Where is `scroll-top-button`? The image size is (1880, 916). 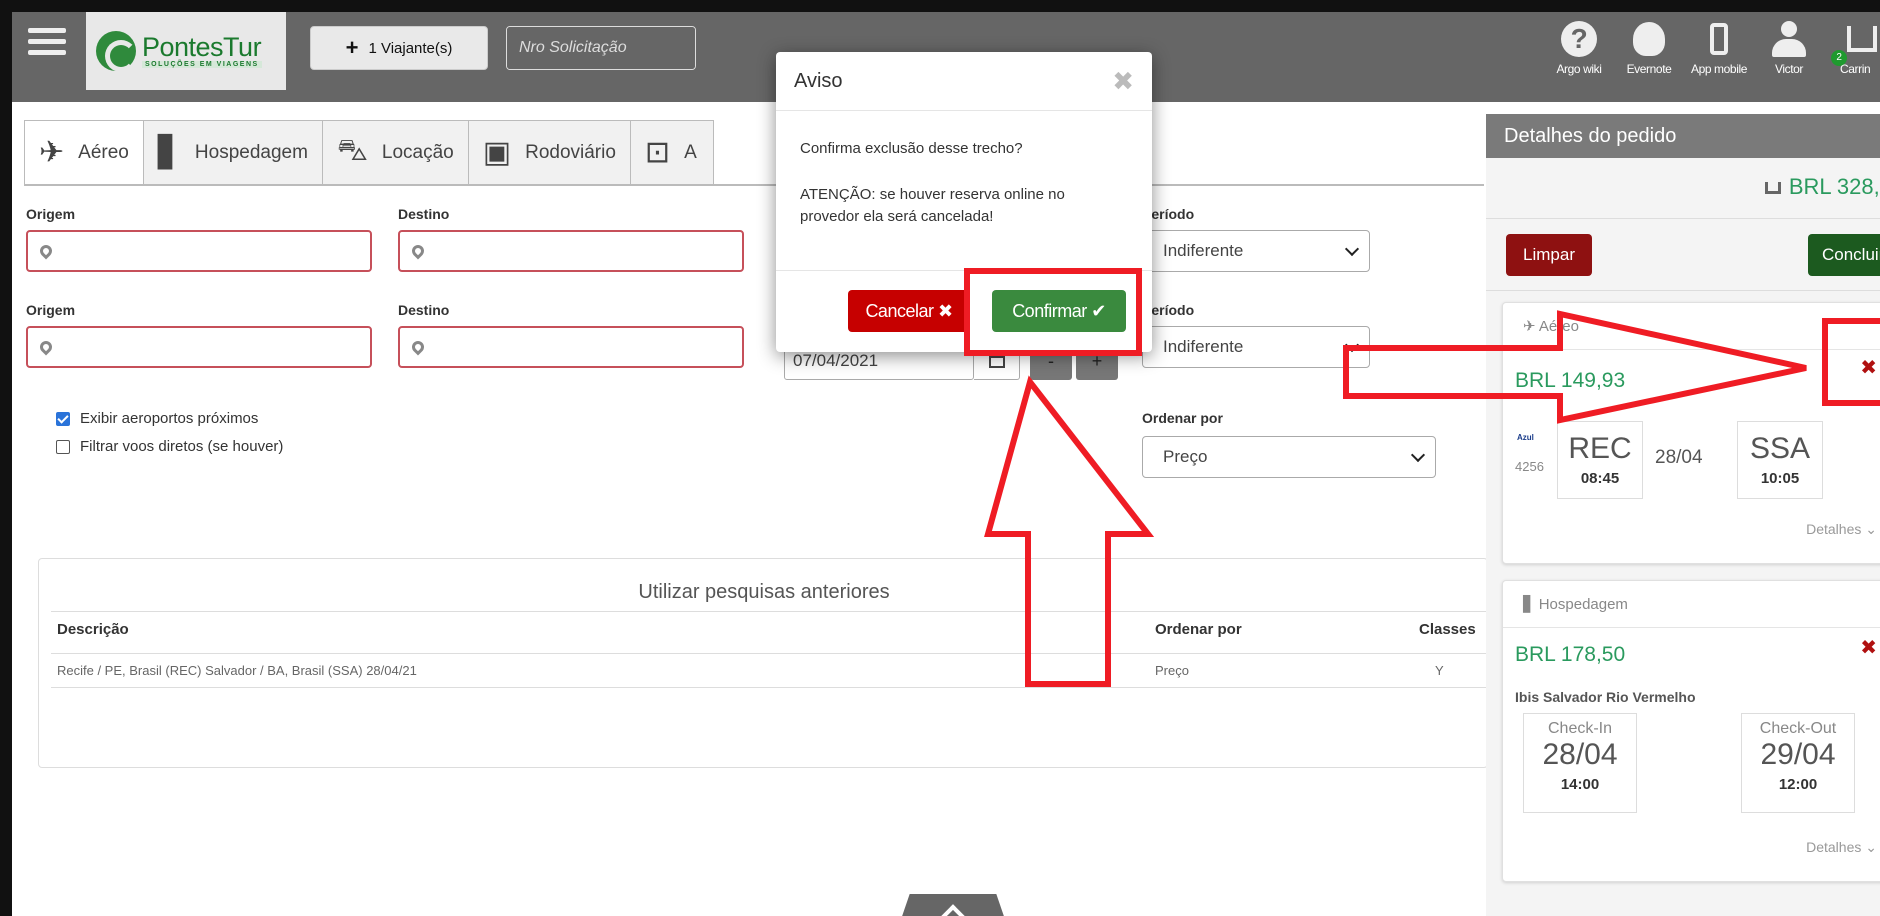 scroll-top-button is located at coordinates (953, 905).